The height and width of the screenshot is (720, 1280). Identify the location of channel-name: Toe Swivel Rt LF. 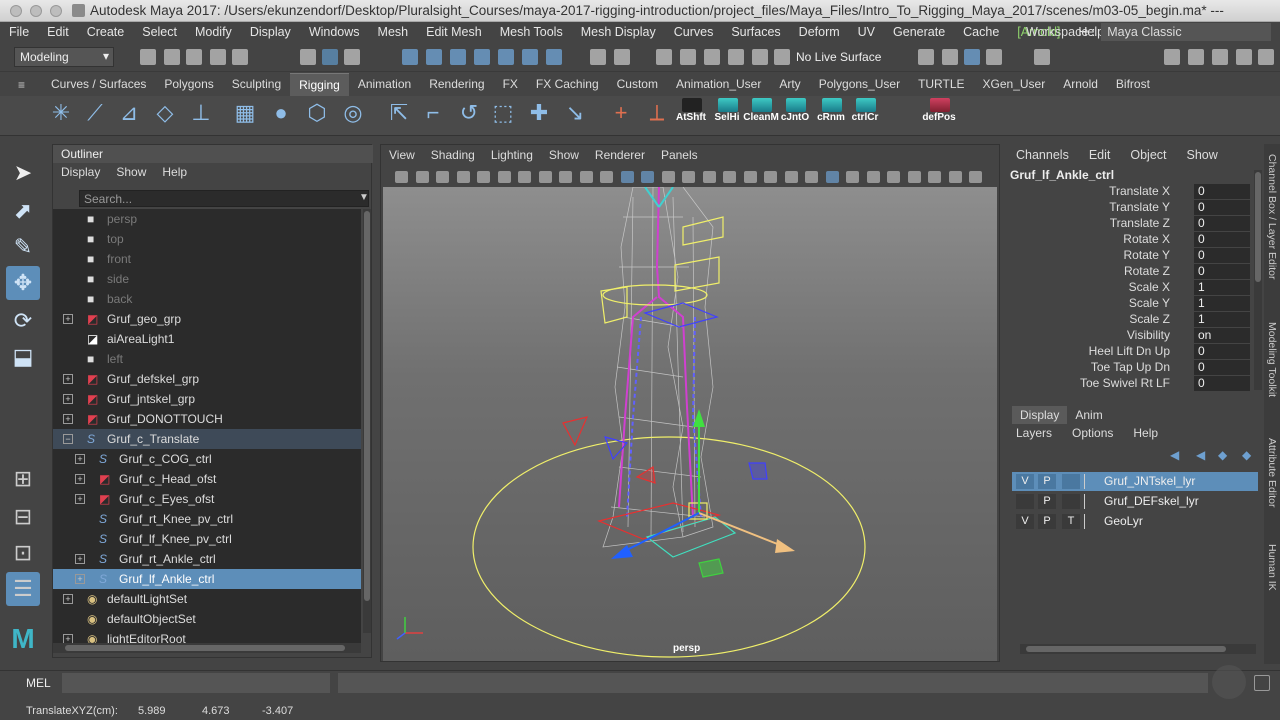
(1125, 383).